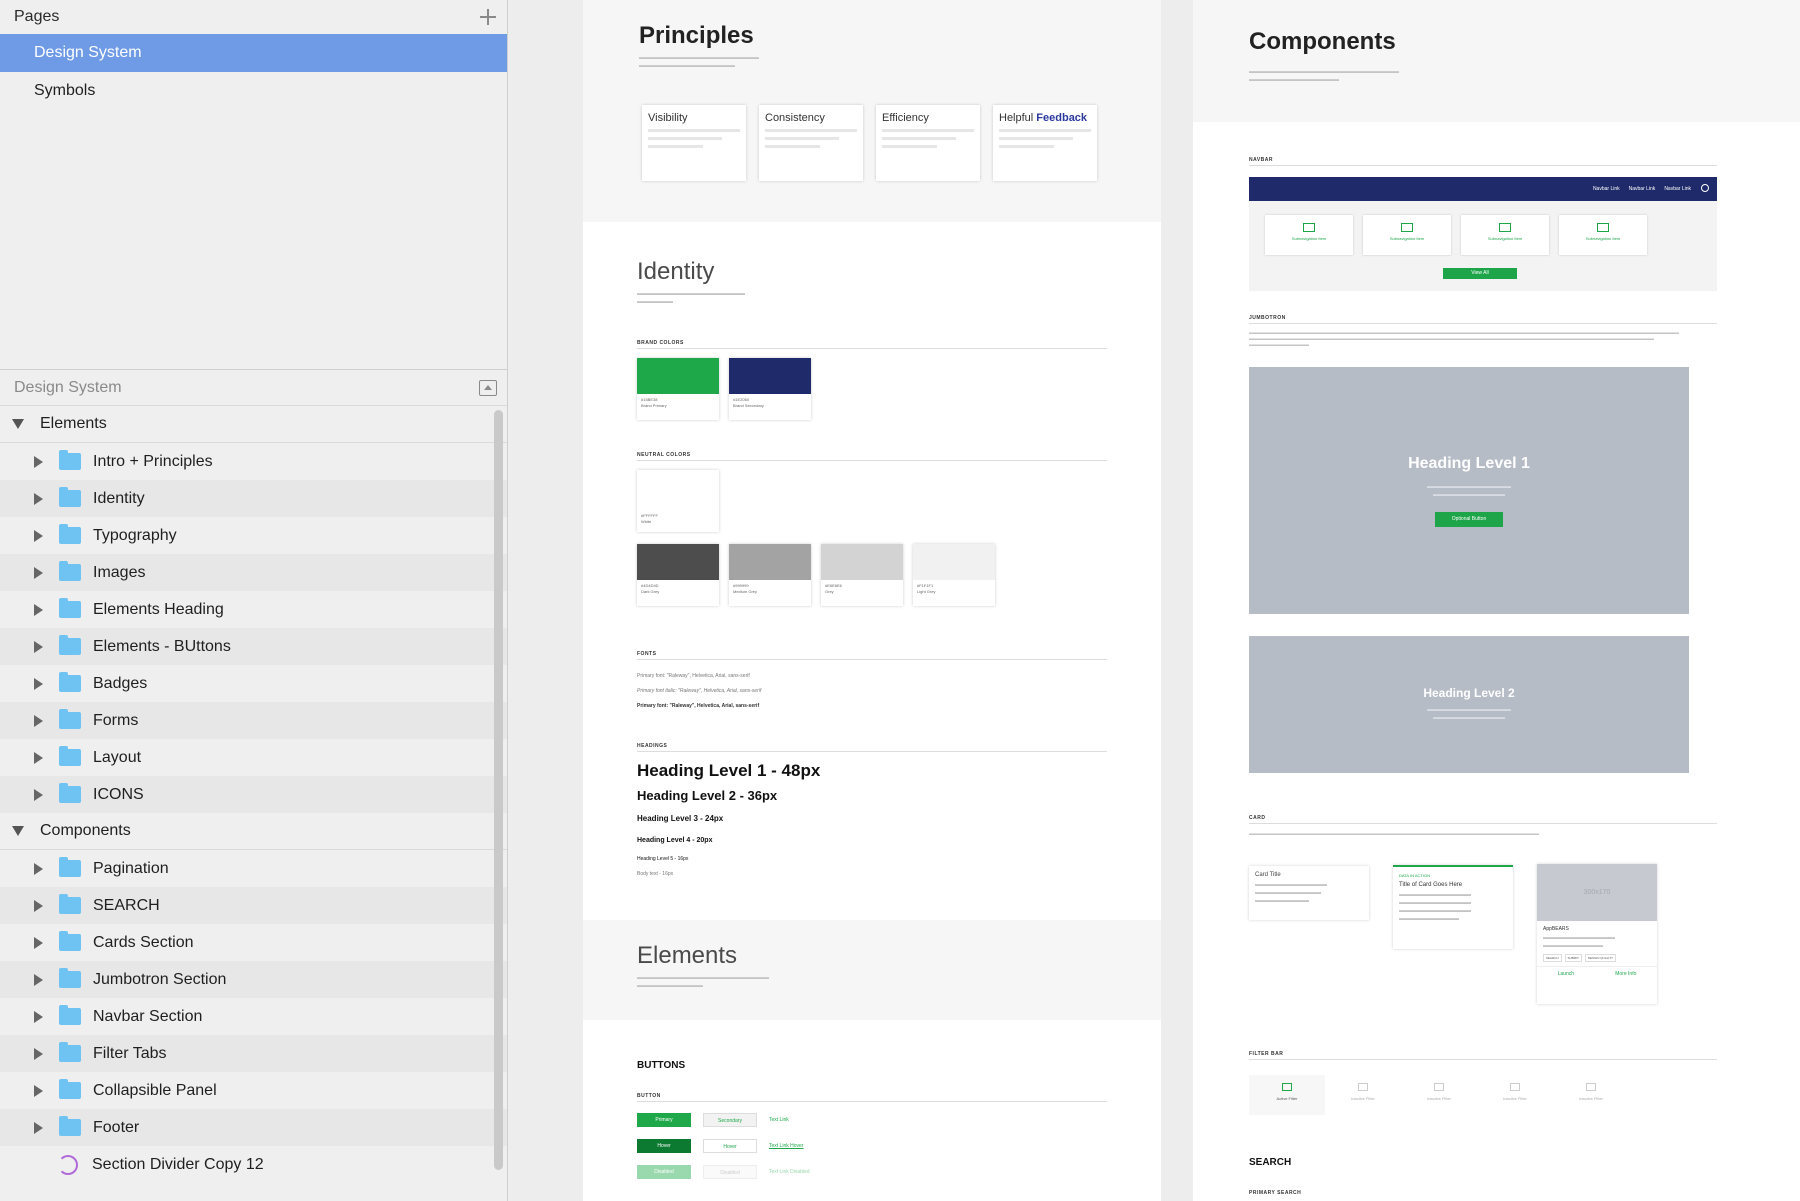  Describe the element at coordinates (253, 1053) in the screenshot. I see `layer-item-filter-tabs: Filter Tabs` at that location.